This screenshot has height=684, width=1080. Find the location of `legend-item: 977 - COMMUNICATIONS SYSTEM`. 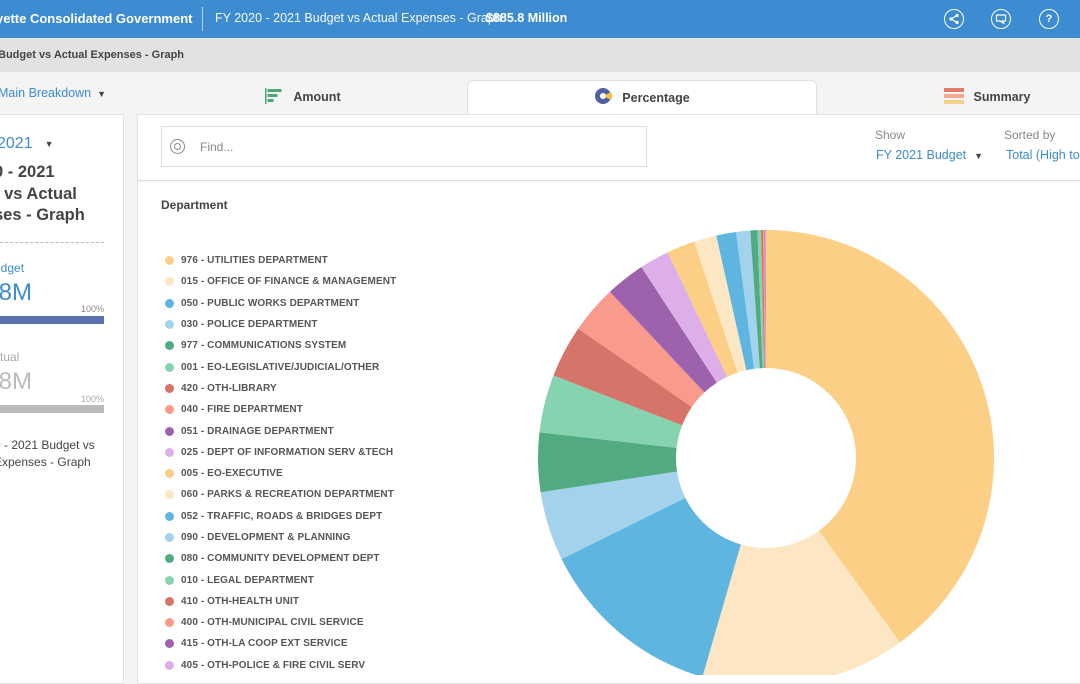

legend-item: 977 - COMMUNICATIONS SYSTEM is located at coordinates (280, 345).